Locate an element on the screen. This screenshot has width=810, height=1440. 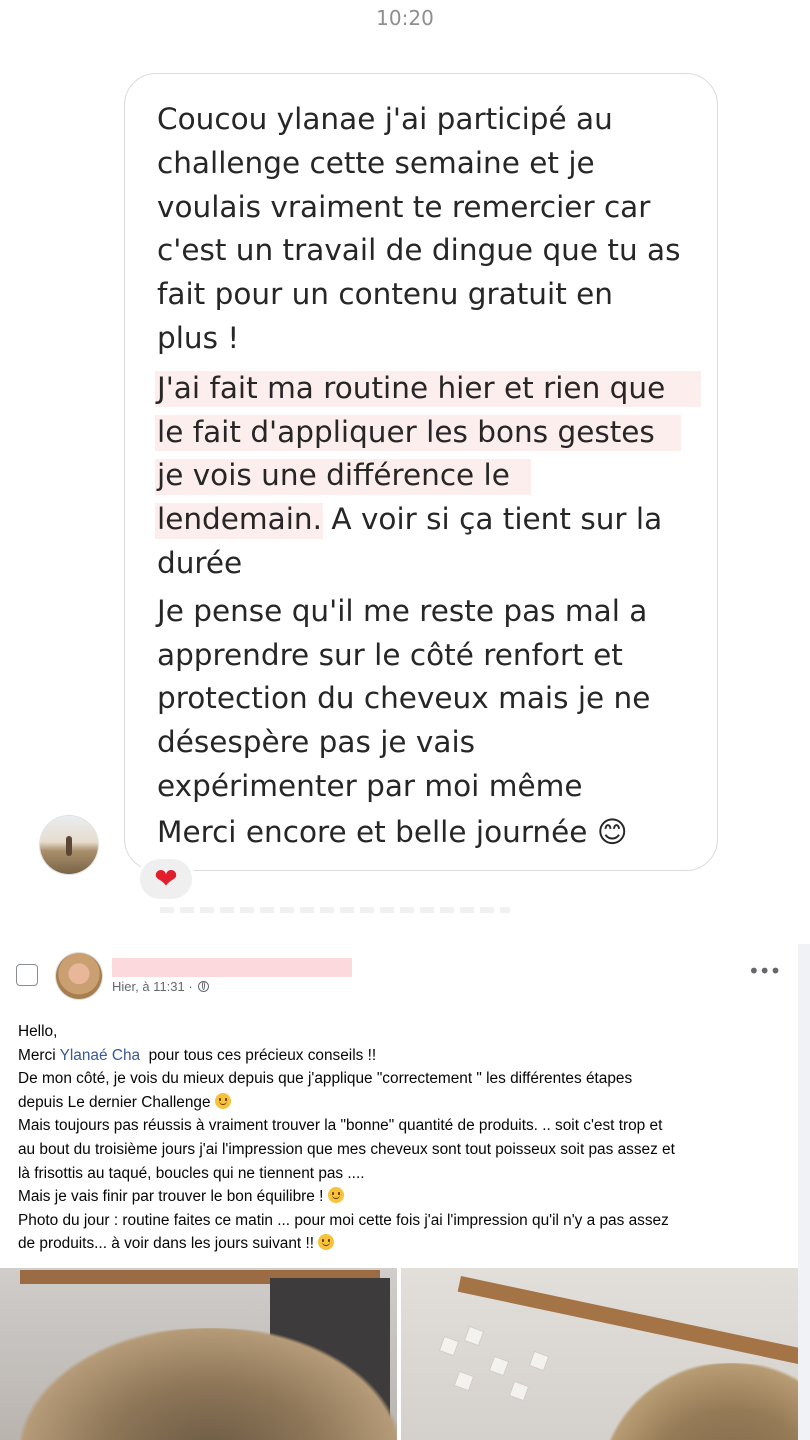
author-avatar is located at coordinates (79, 976).